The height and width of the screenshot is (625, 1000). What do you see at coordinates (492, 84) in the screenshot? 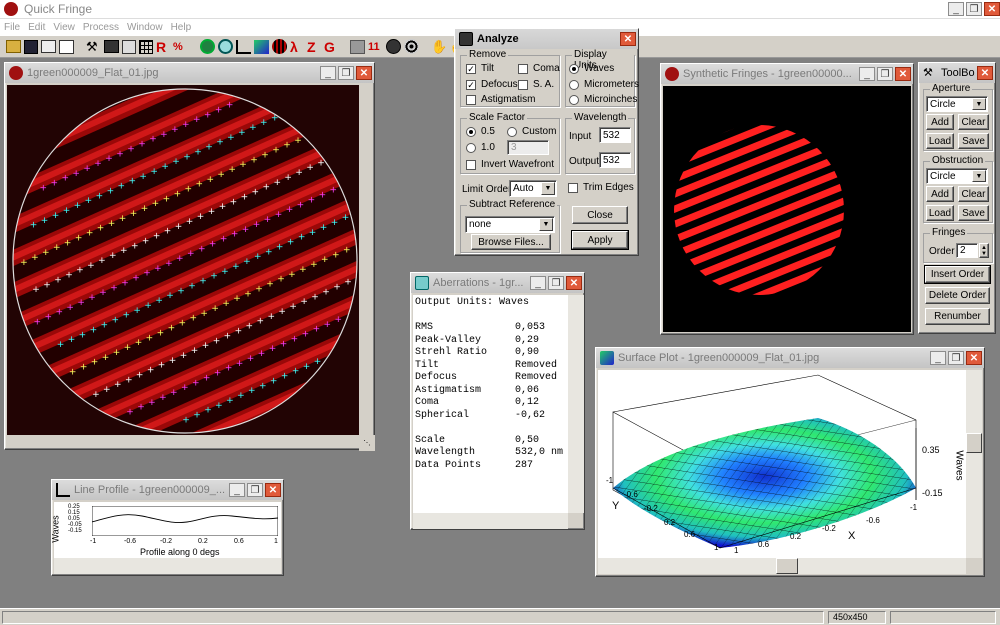
I see `defocus-checkbox: ✓ Defocus` at bounding box center [492, 84].